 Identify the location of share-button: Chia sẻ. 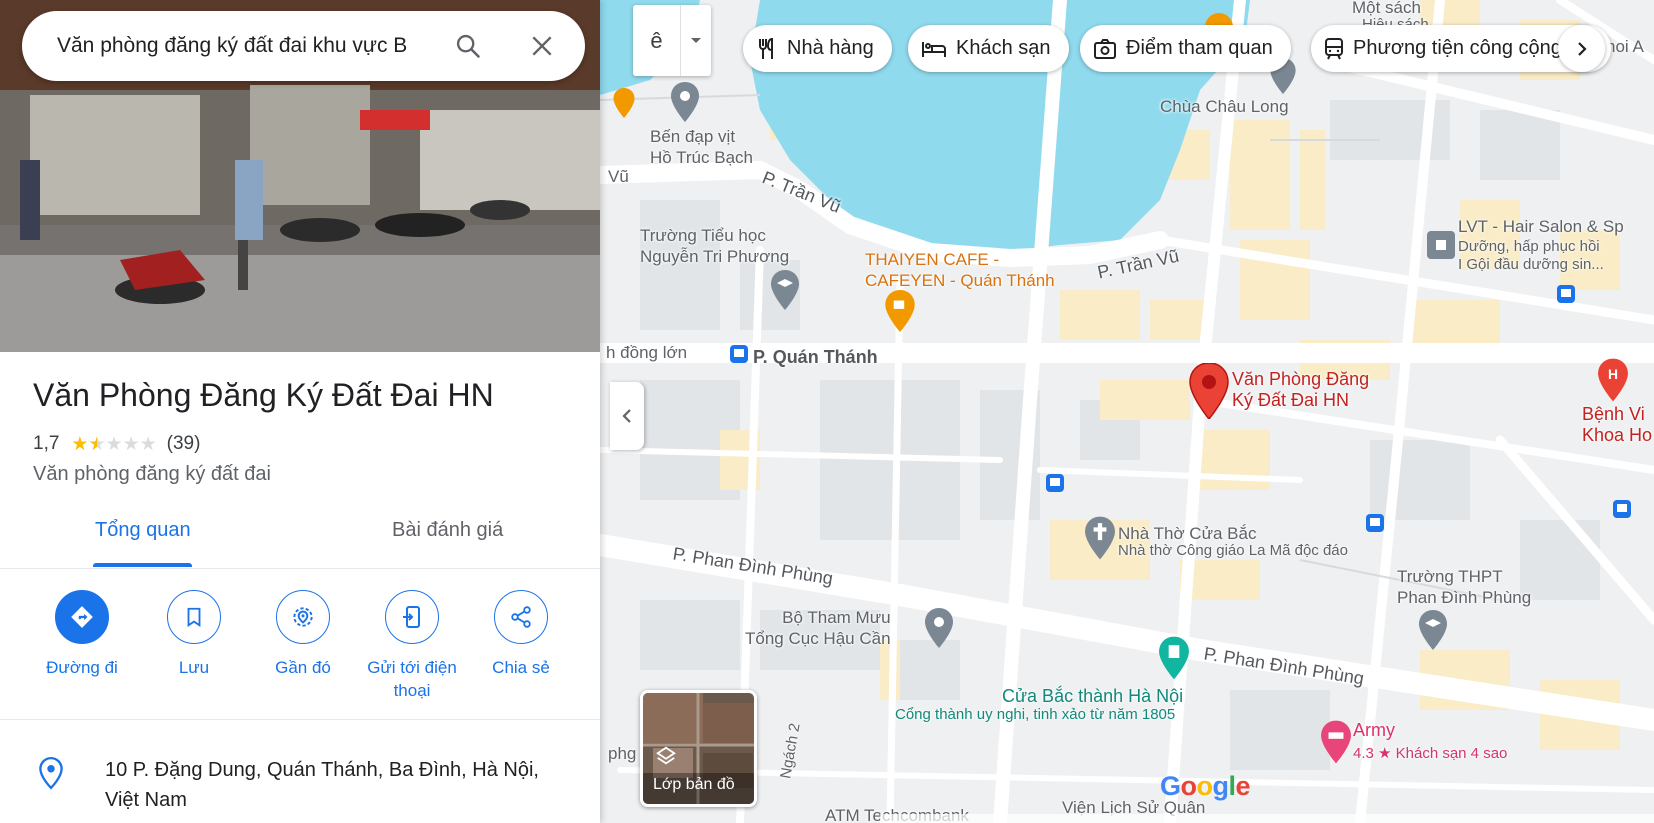
(521, 634).